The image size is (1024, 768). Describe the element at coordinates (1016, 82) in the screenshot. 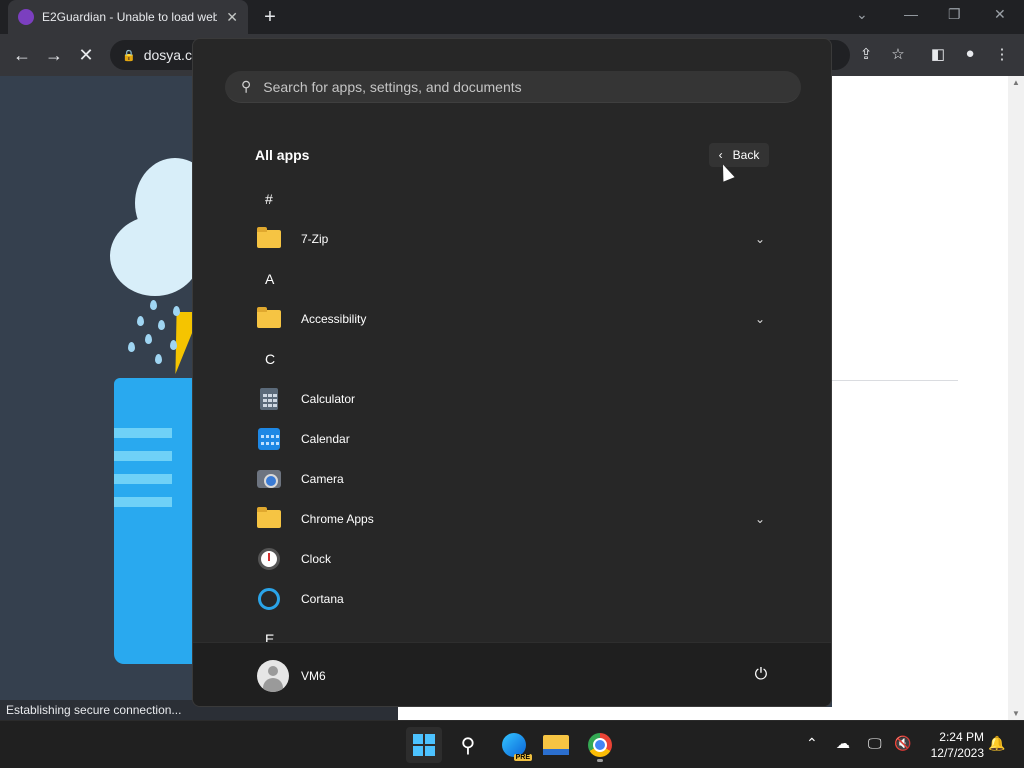

I see `scroll-up-icon: ▲` at that location.